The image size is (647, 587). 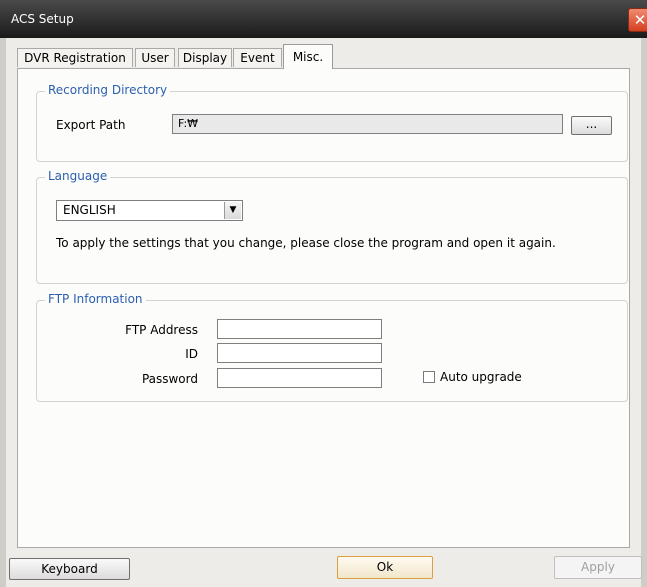 What do you see at coordinates (161, 330) in the screenshot?
I see `ftp-address-label: FTP Address` at bounding box center [161, 330].